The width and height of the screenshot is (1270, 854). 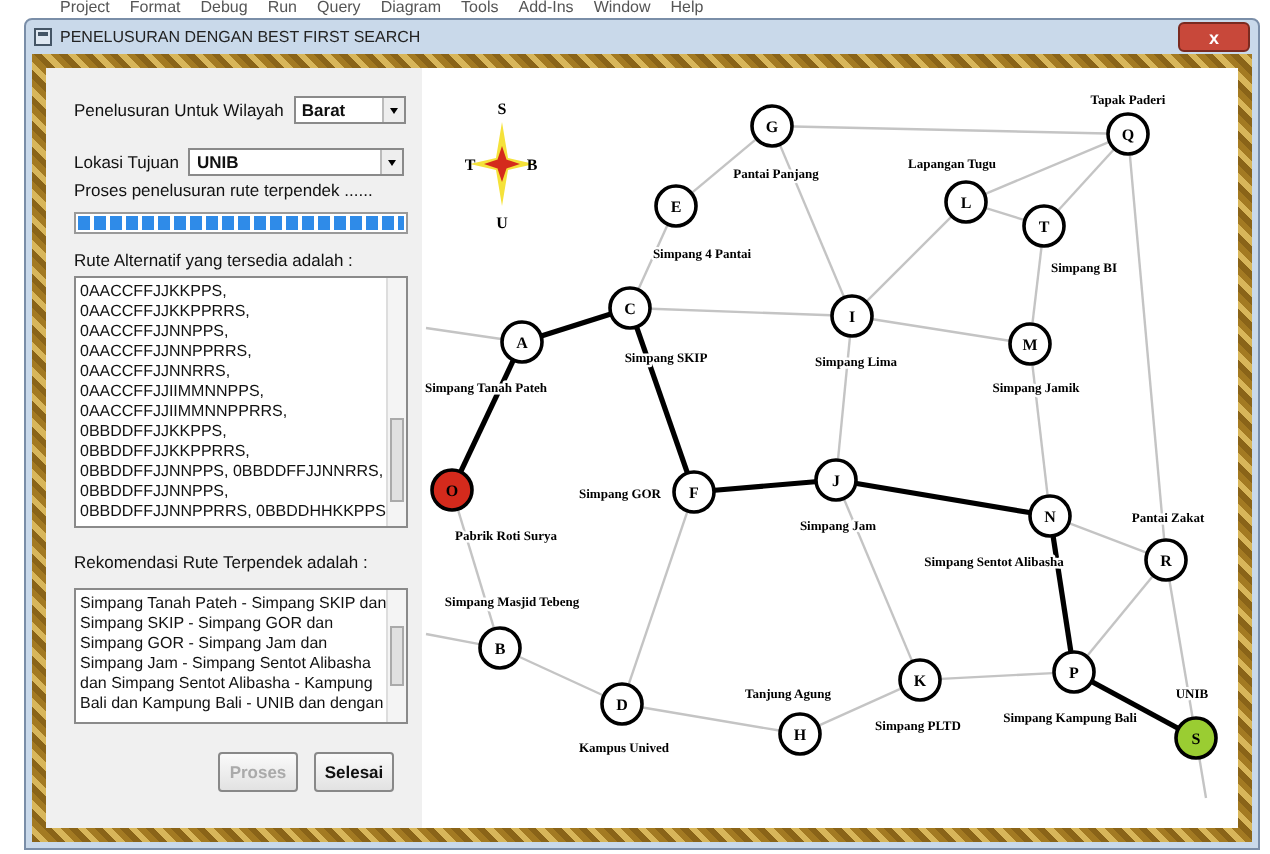 I want to click on route-entry: 0AACCFFJJNNRRS,, so click(x=156, y=372).